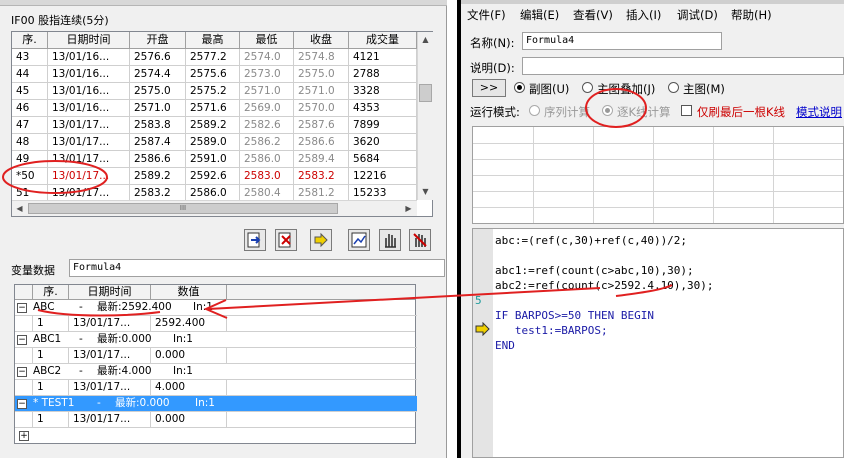 The height and width of the screenshot is (458, 844). What do you see at coordinates (216, 308) in the screenshot?
I see `variable-group-row: − ABC - 最新:2592.400 In:1` at bounding box center [216, 308].